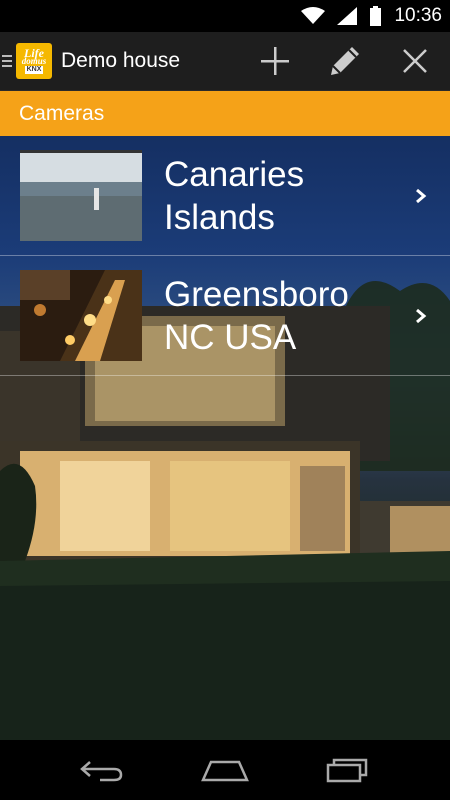  Describe the element at coordinates (225, 113) in the screenshot. I see `section-header-cameras: Cameras` at that location.